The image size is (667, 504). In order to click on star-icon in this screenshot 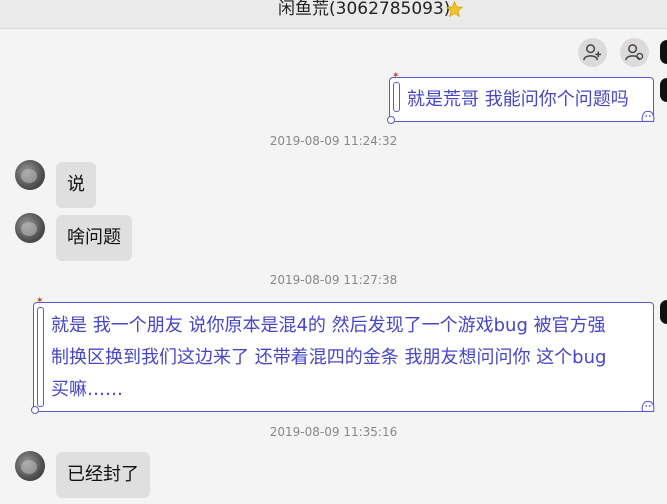, I will do `click(454, 9)`.